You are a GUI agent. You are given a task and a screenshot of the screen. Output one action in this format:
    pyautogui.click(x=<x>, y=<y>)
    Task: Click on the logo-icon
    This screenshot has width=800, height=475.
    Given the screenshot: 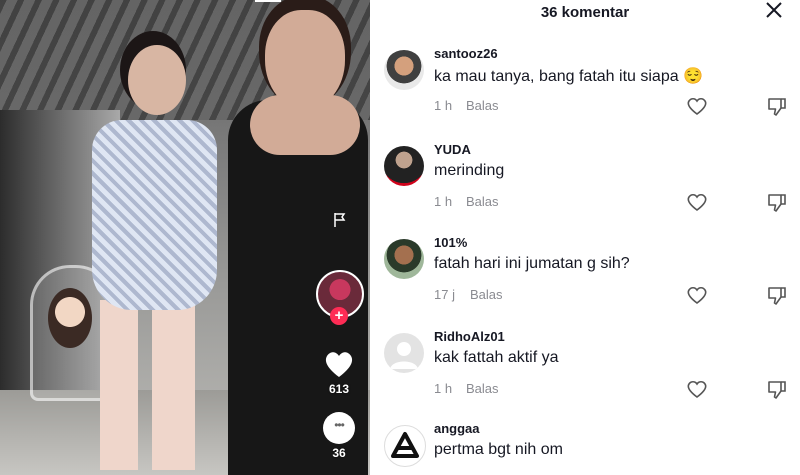 What is the action you would take?
    pyautogui.click(x=405, y=445)
    